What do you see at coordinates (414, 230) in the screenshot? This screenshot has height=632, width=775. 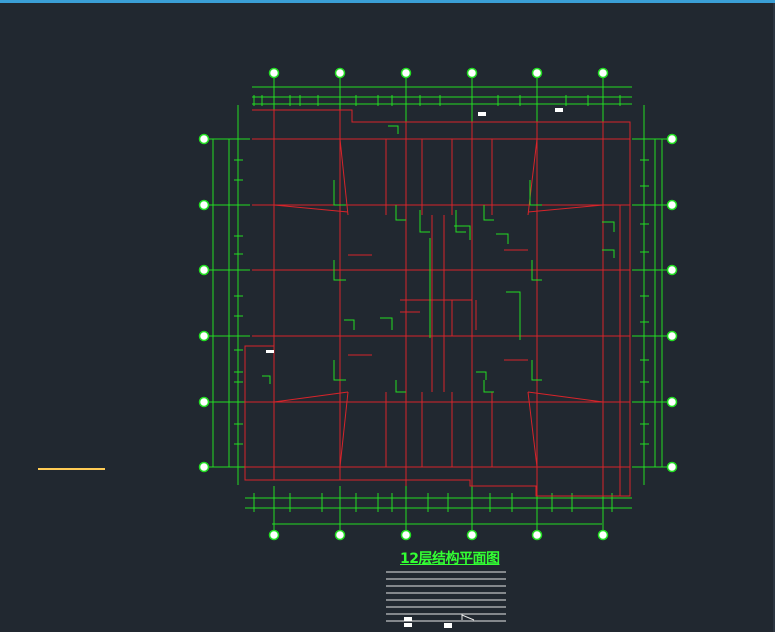 I see `label-tags` at bounding box center [414, 230].